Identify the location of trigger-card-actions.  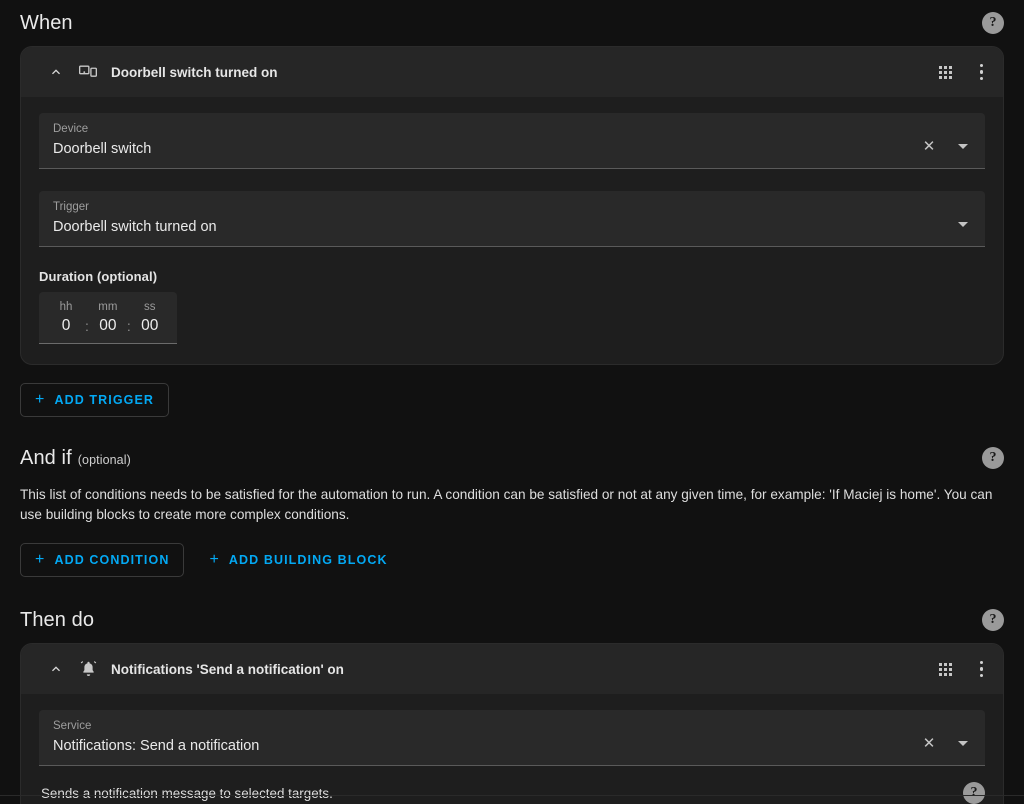
(964, 72).